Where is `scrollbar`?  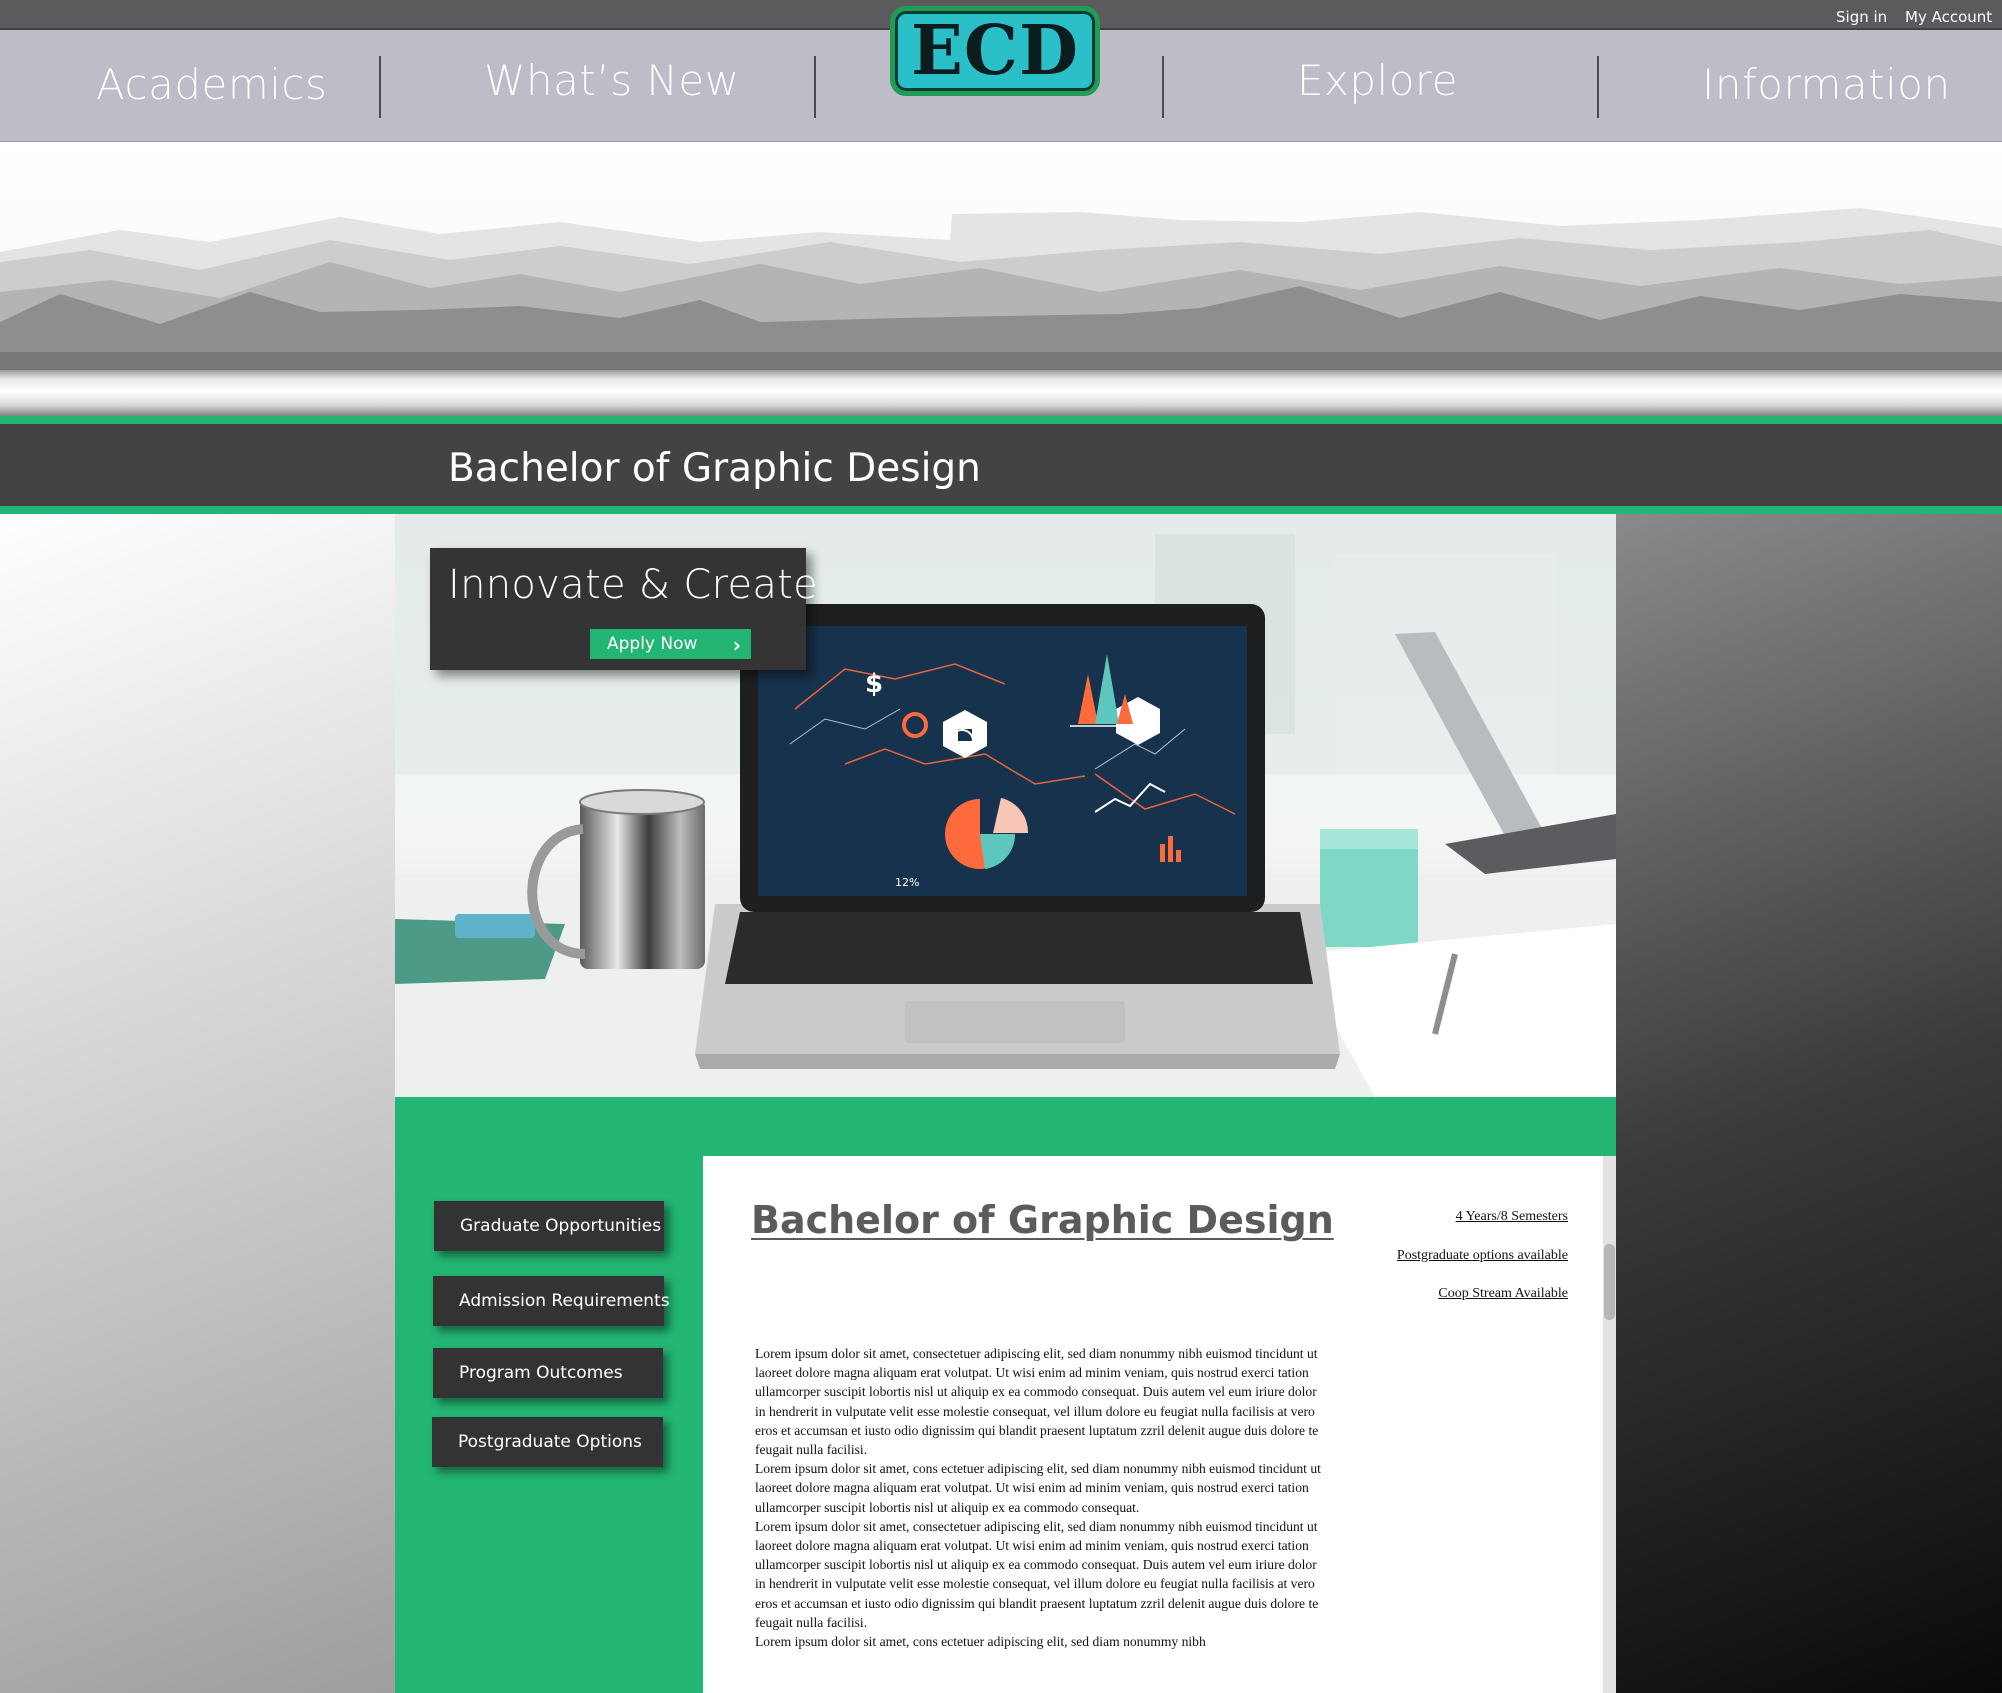
scrollbar is located at coordinates (1609, 1424).